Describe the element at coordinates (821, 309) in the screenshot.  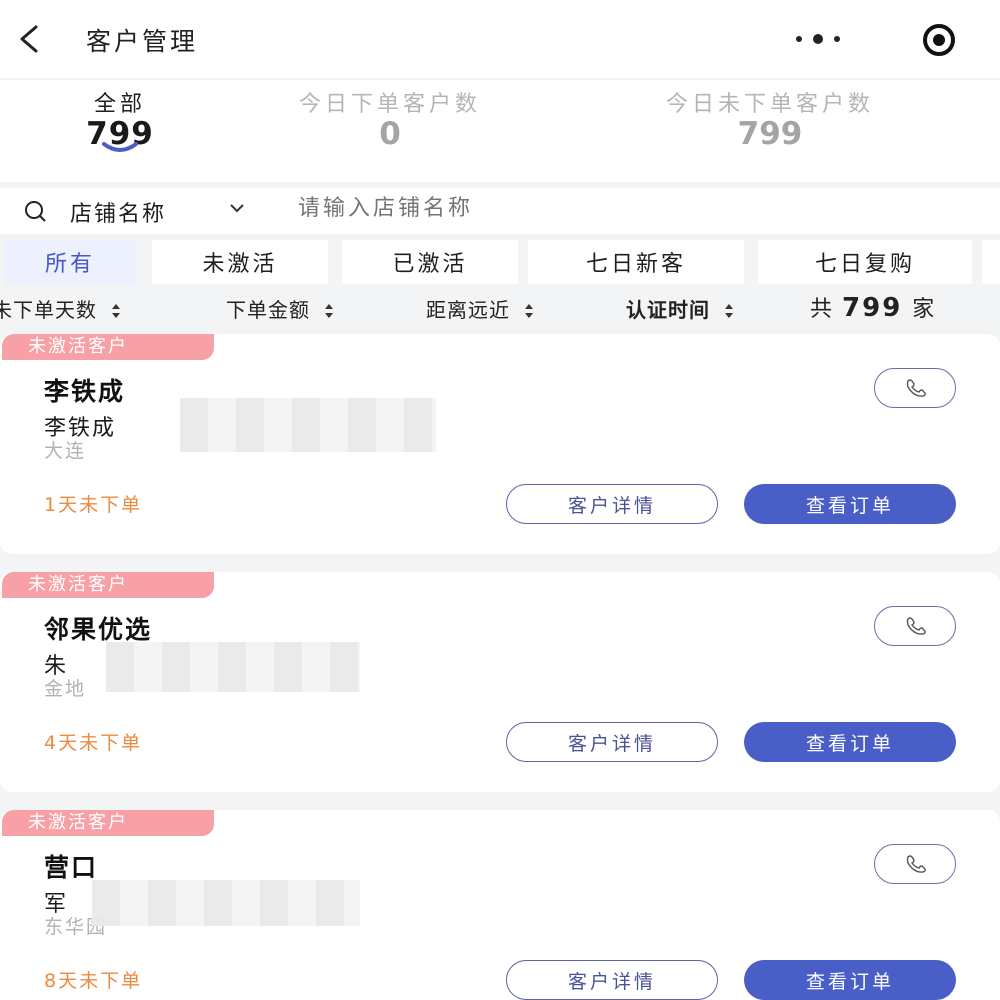
I see `total-prefix: 共` at that location.